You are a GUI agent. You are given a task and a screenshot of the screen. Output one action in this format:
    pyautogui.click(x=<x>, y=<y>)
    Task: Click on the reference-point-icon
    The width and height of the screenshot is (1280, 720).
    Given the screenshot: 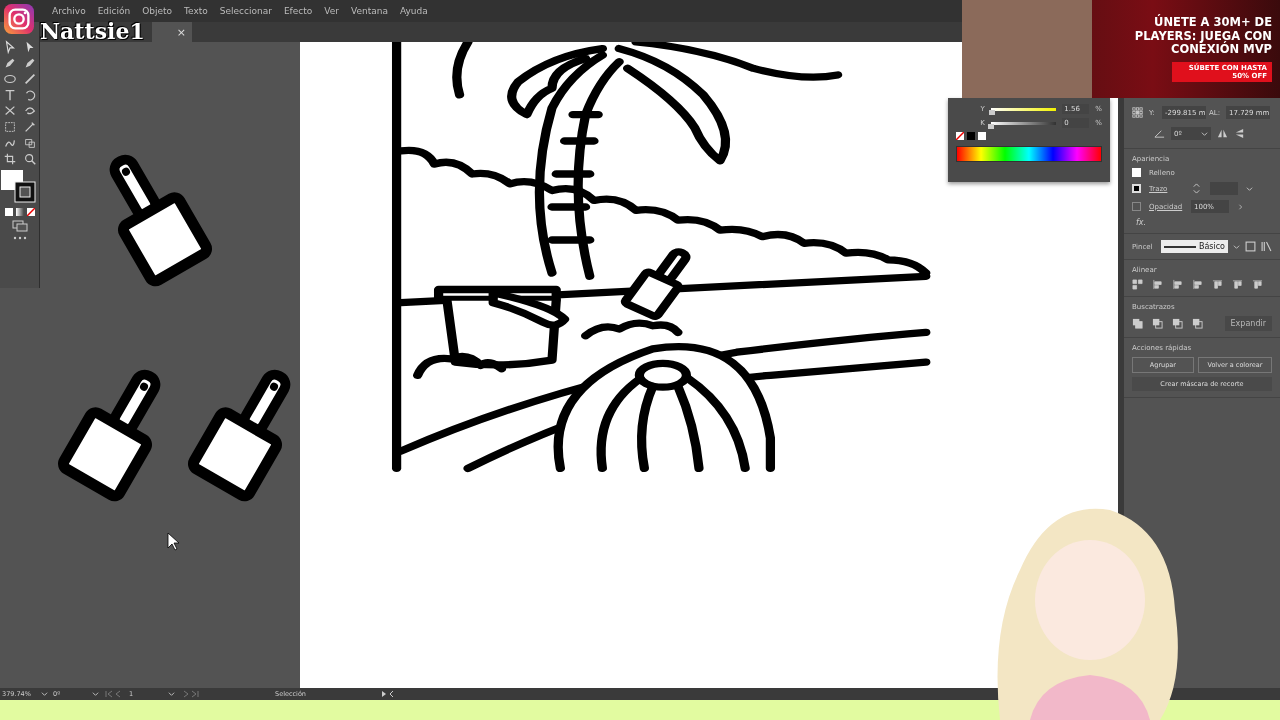 What is the action you would take?
    pyautogui.click(x=1137, y=112)
    